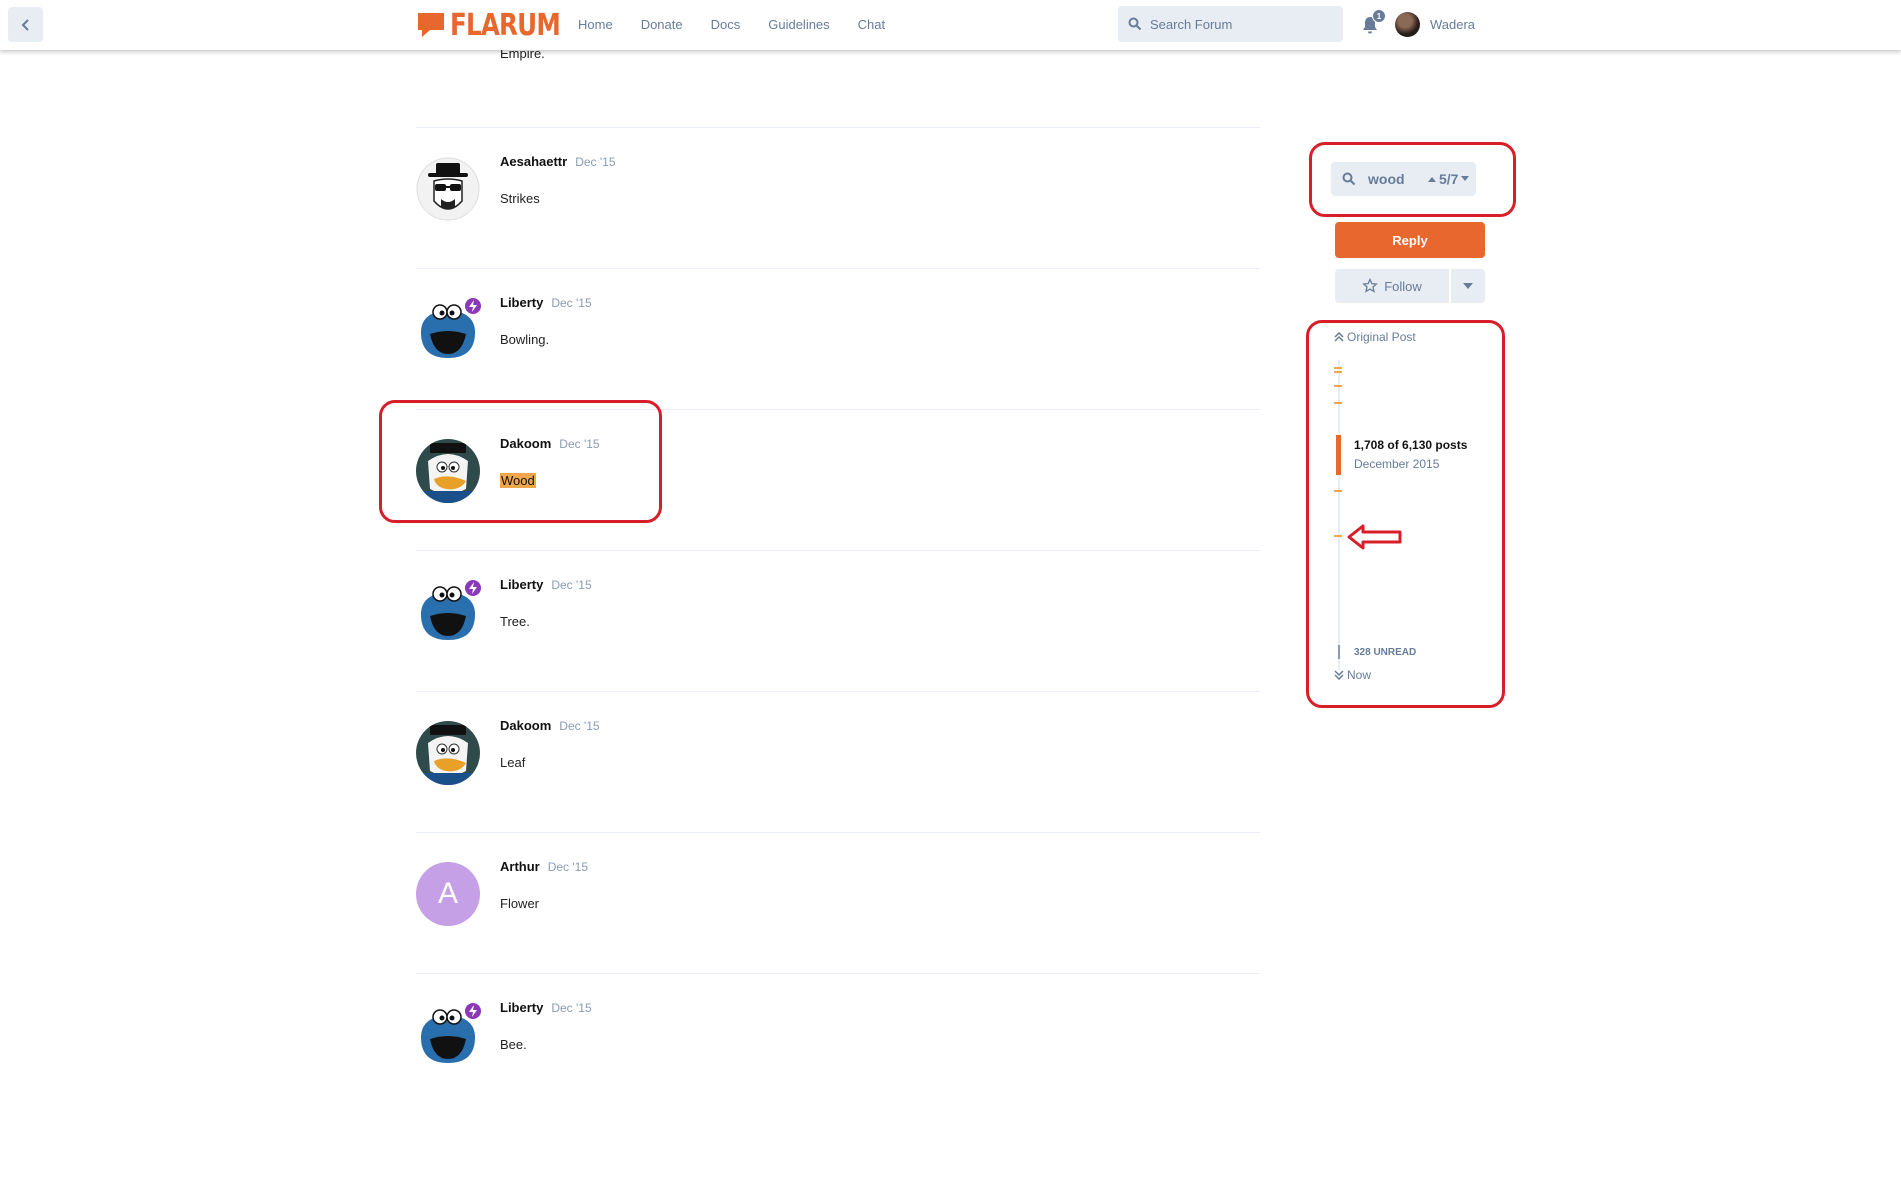  What do you see at coordinates (1386, 179) in the screenshot?
I see `search-term: wood` at bounding box center [1386, 179].